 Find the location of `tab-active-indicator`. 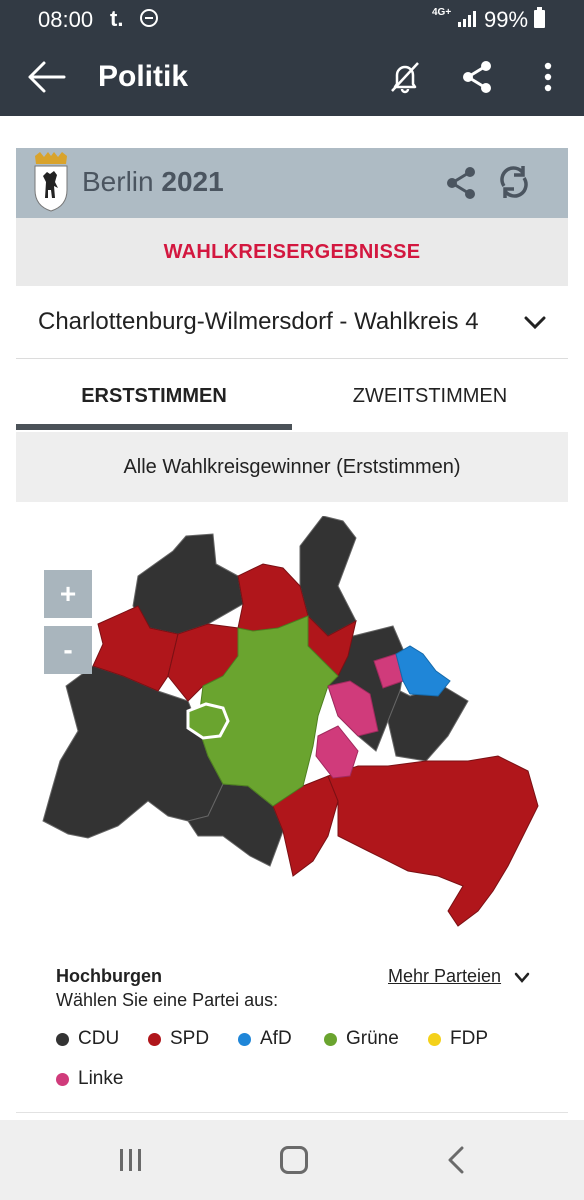

tab-active-indicator is located at coordinates (154, 427).